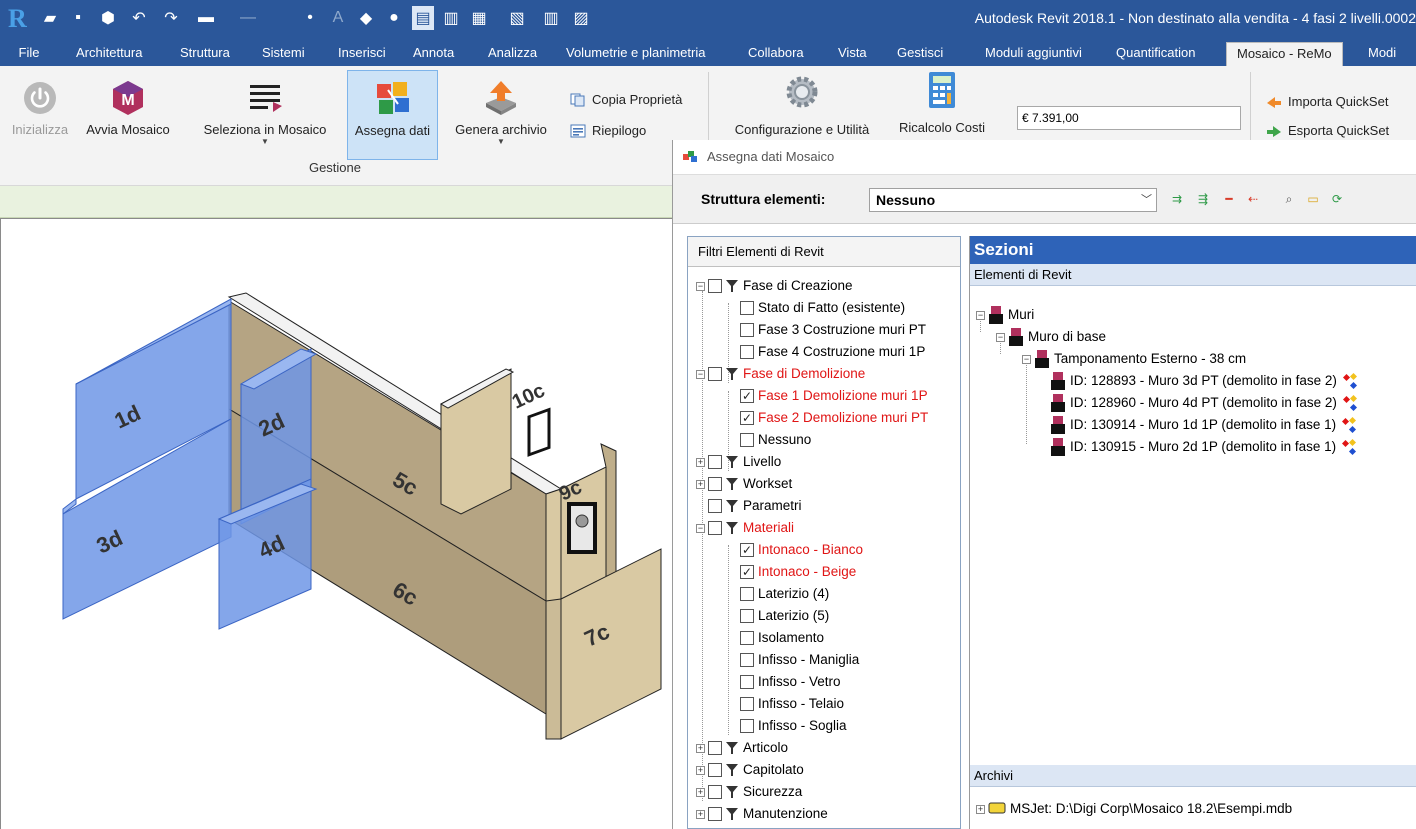 This screenshot has width=1416, height=829. Describe the element at coordinates (501, 106) in the screenshot. I see `genera-archivio-button: Genera archivio ▼` at that location.